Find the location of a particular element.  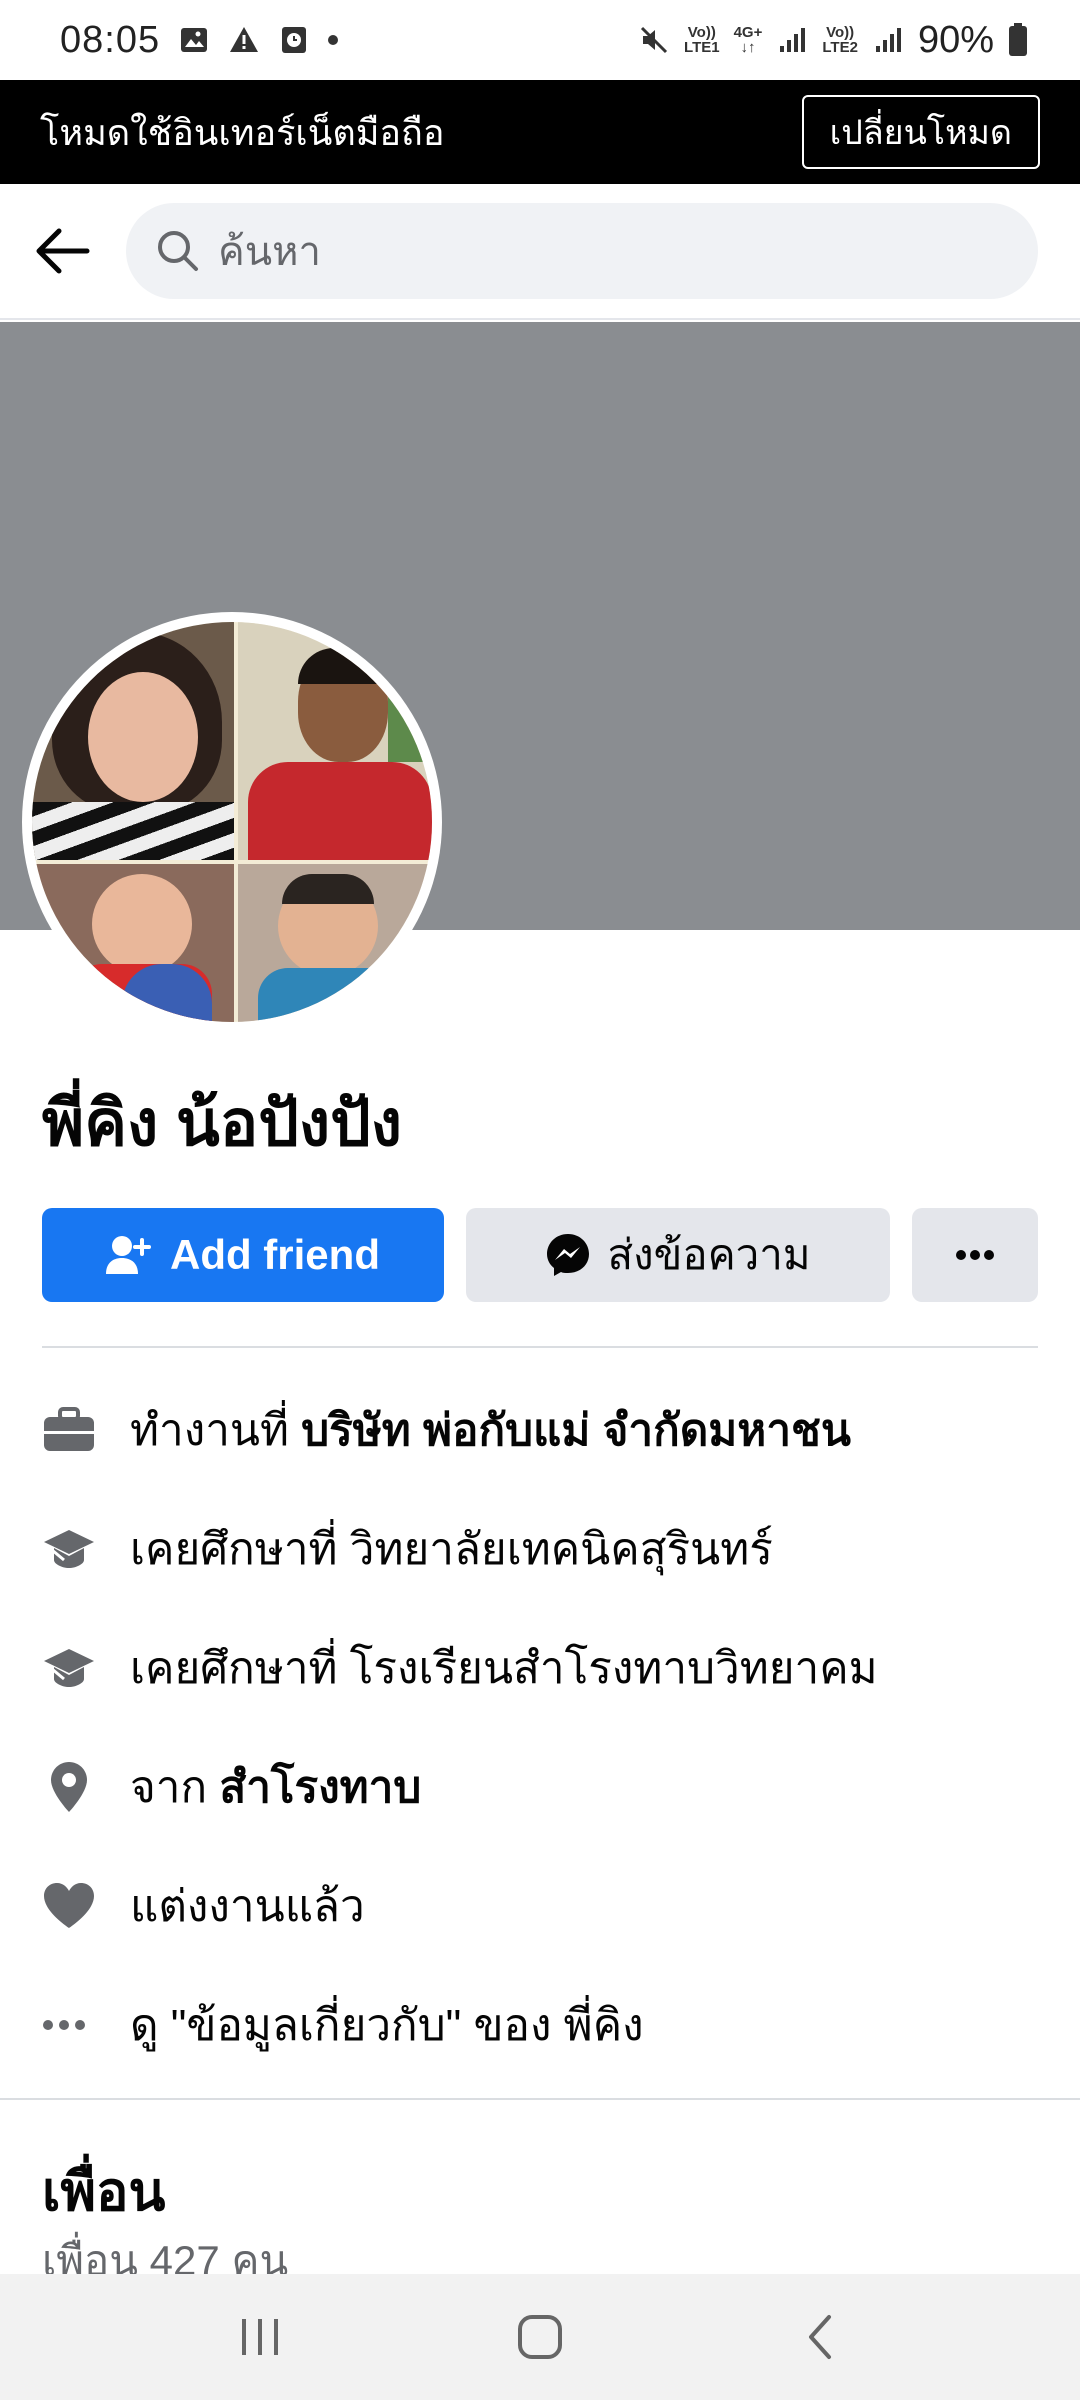

hometown-prefix: จาก is located at coordinates (175, 1787).